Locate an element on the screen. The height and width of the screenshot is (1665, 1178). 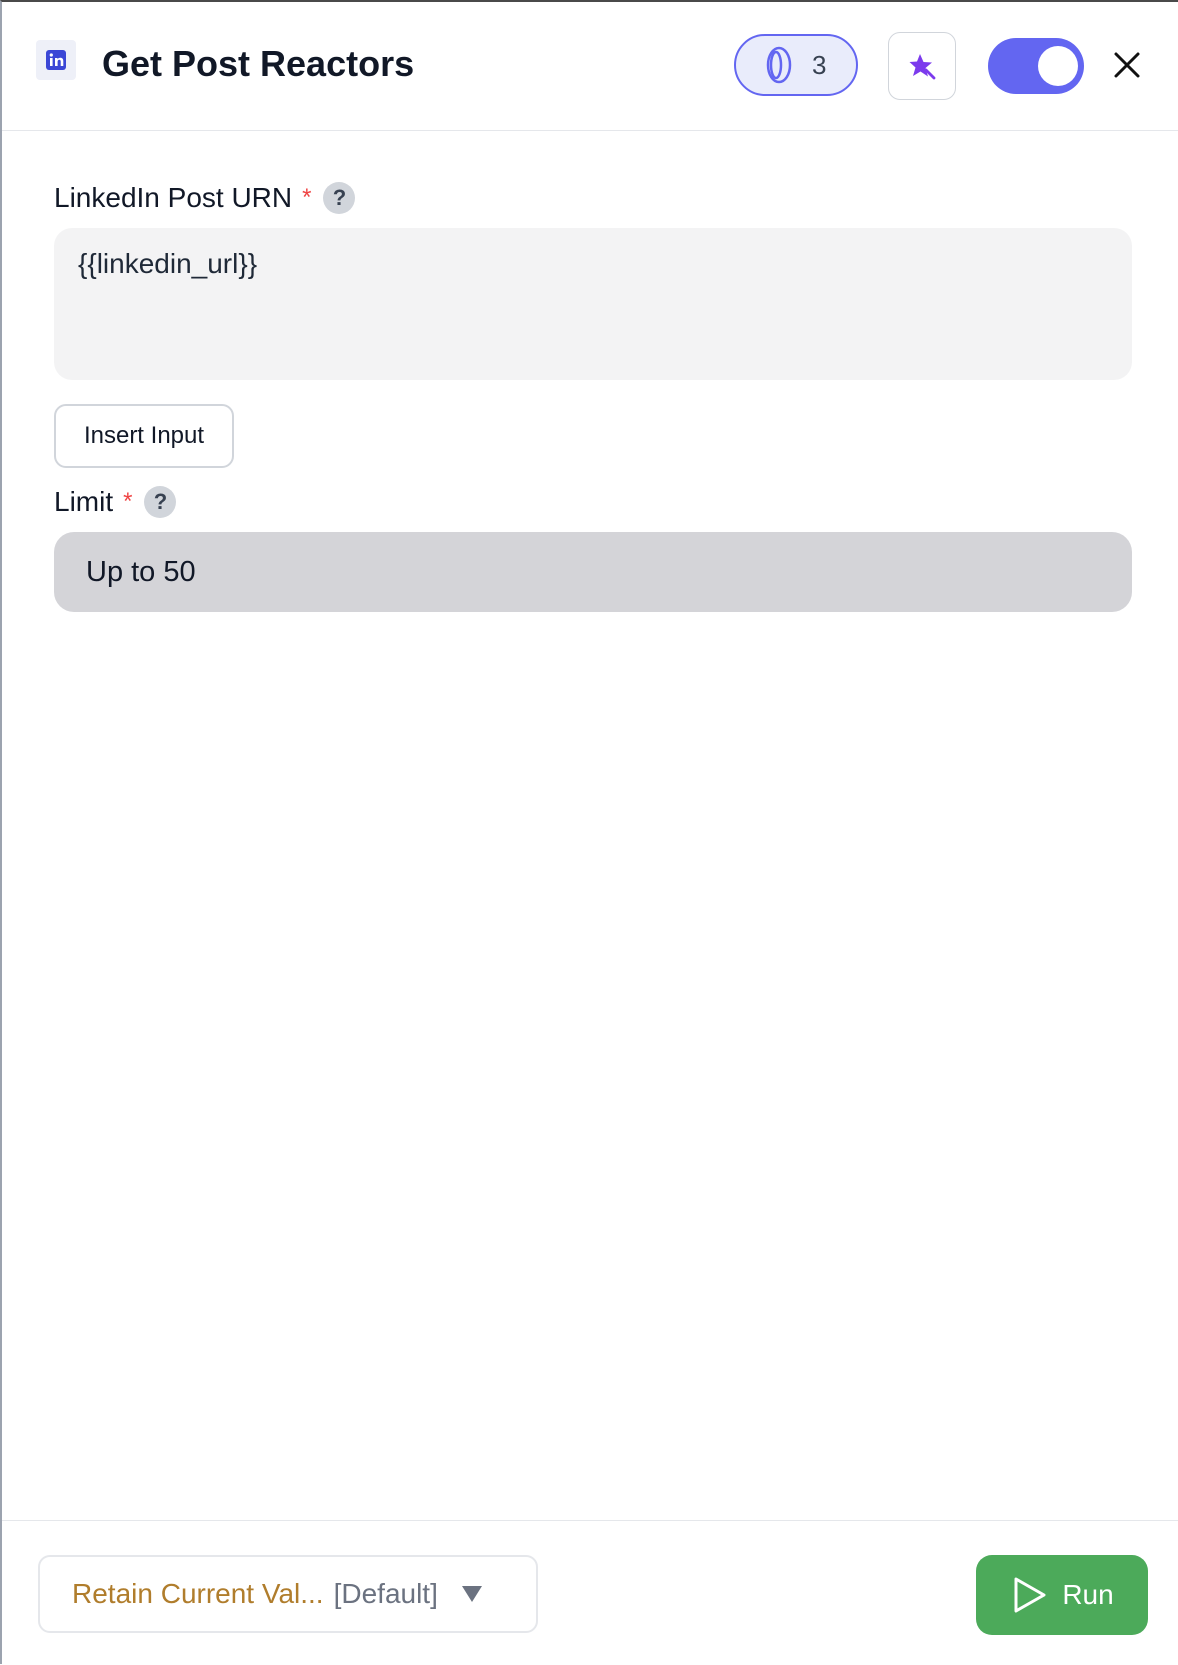
credits-count: 3 is located at coordinates (819, 64).